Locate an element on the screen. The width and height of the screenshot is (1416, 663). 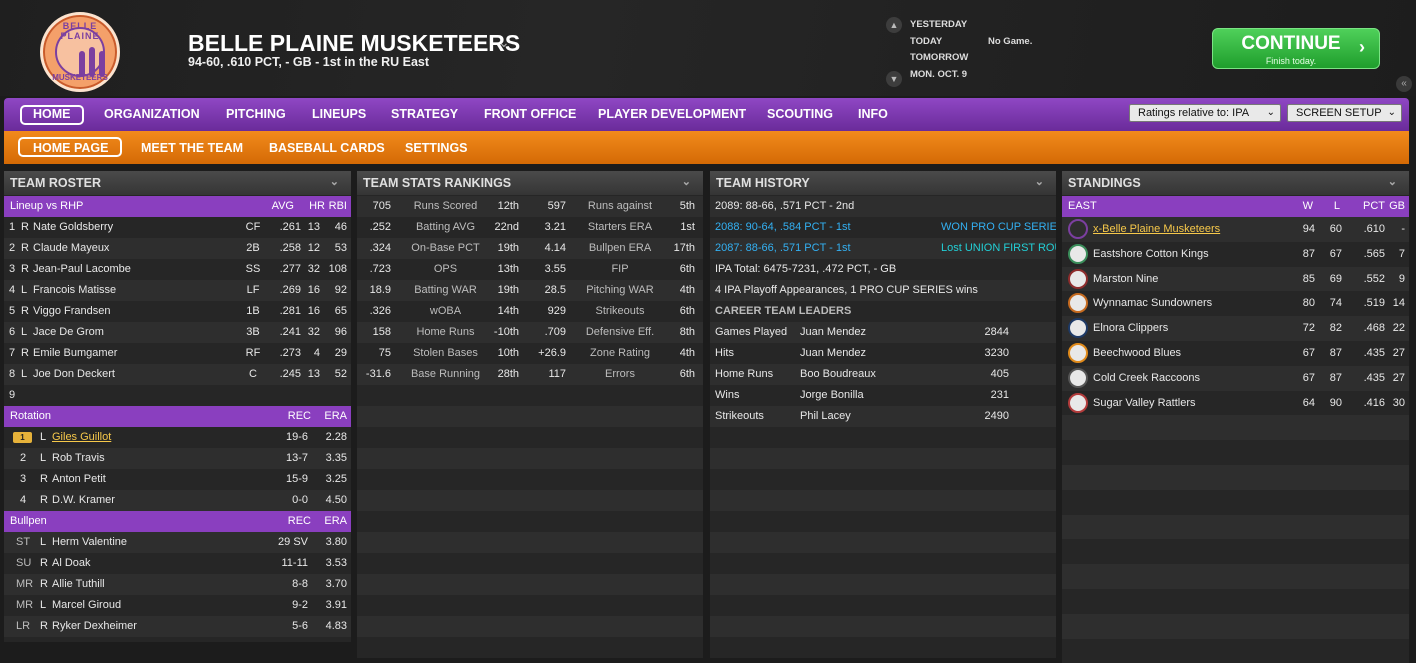
lineup-row: 9 is located at coordinates (177, 395).